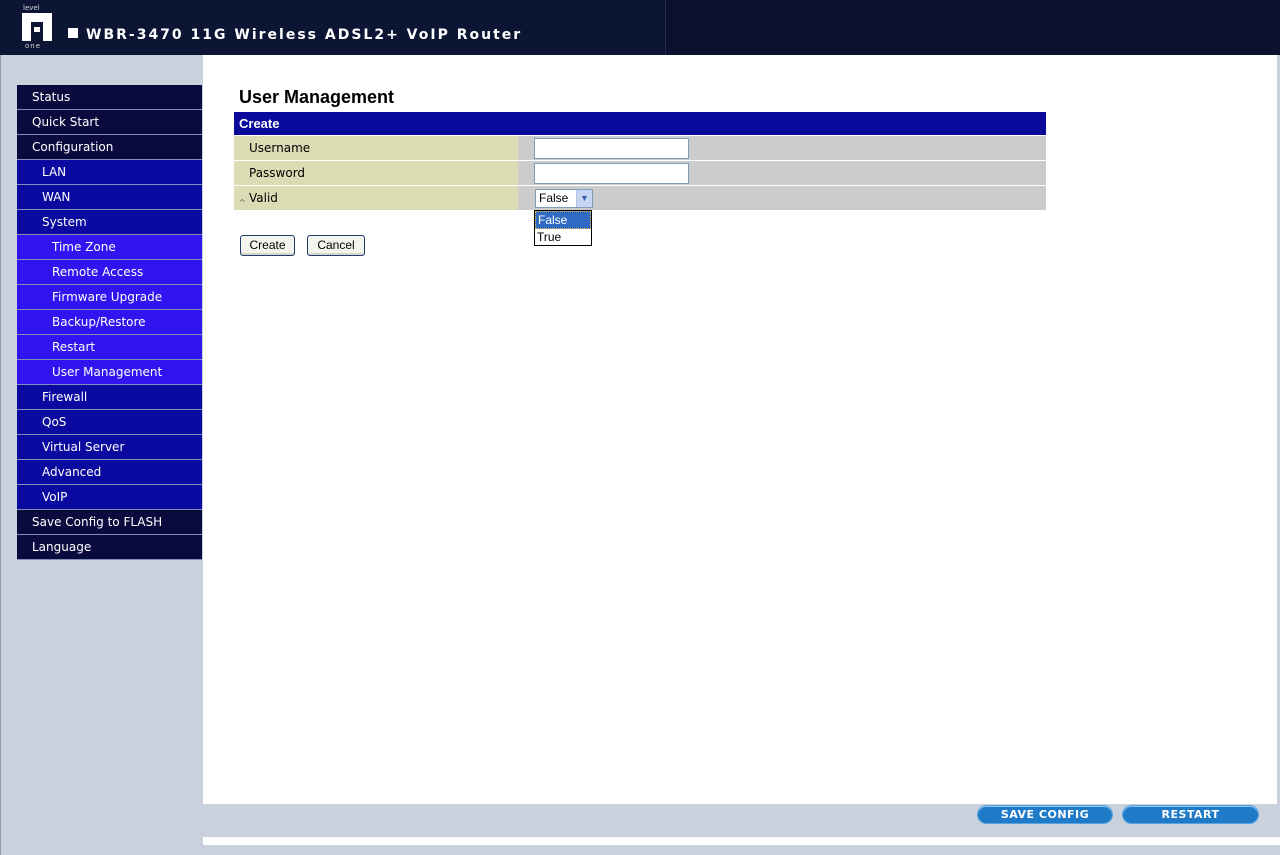 Image resolution: width=1280 pixels, height=855 pixels. Describe the element at coordinates (782, 148) in the screenshot. I see `username-cell` at that location.